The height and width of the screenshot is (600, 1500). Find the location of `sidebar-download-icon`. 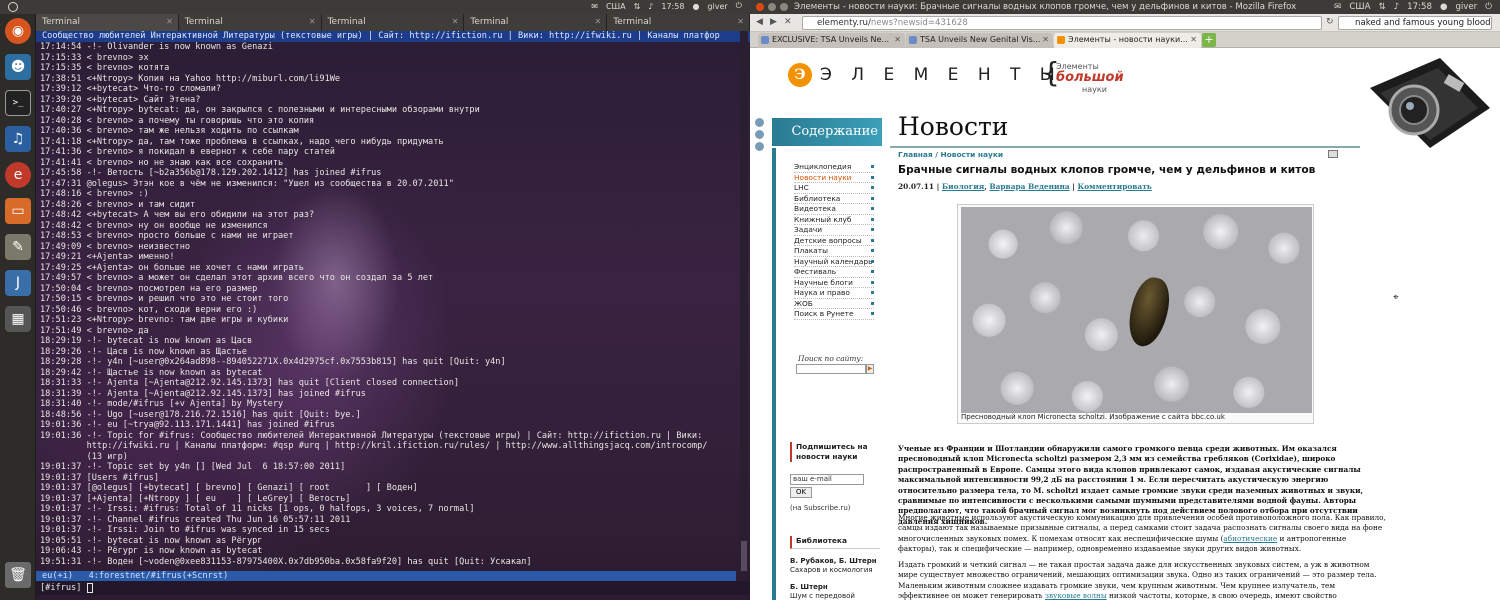

sidebar-download-icon is located at coordinates (759, 146).